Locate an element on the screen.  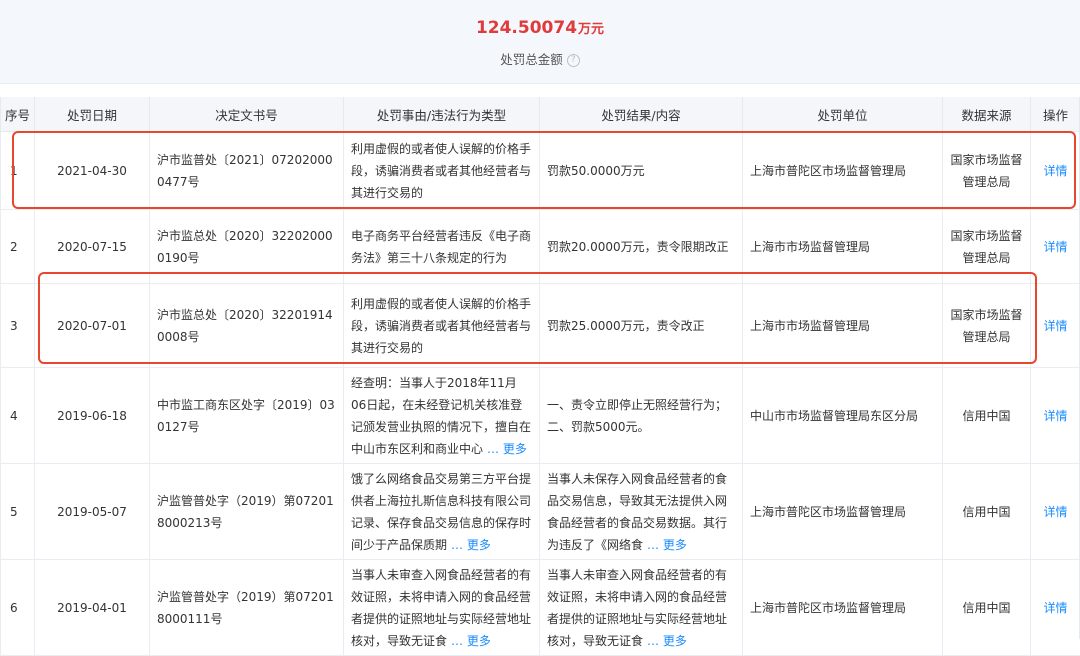
row-result: 罚款20.0000万元，责令限期改正 is located at coordinates (641, 247).